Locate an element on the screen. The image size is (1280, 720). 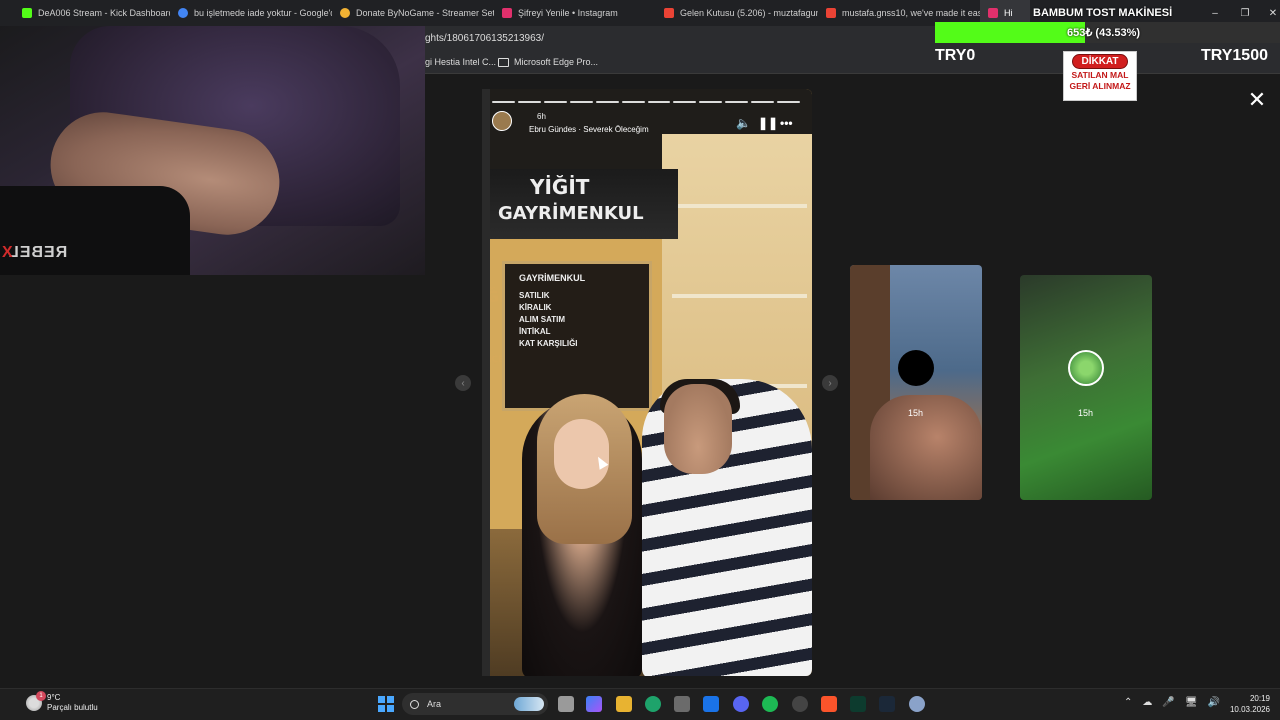
window-sign-line: KİRALIK is located at coordinates (535, 307).